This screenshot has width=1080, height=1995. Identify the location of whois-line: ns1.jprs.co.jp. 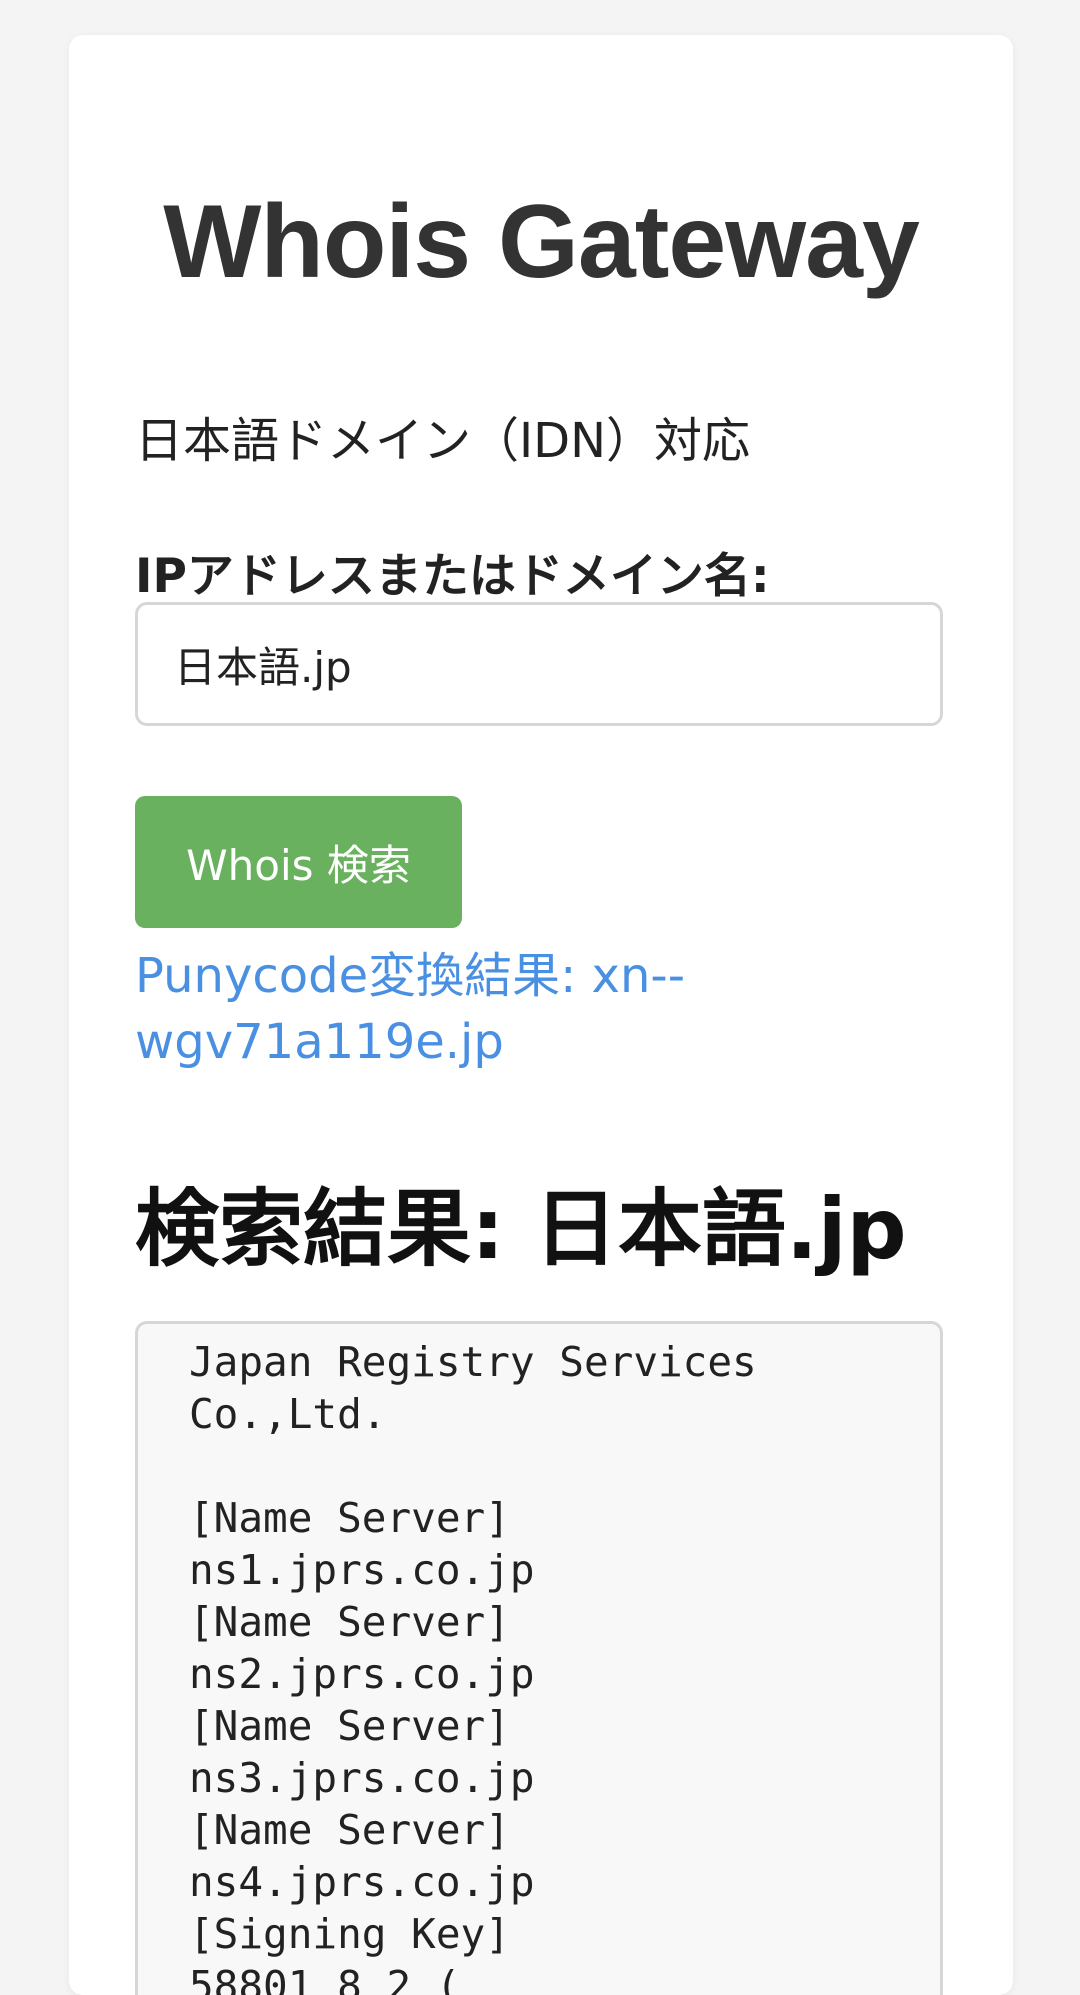
(362, 1570).